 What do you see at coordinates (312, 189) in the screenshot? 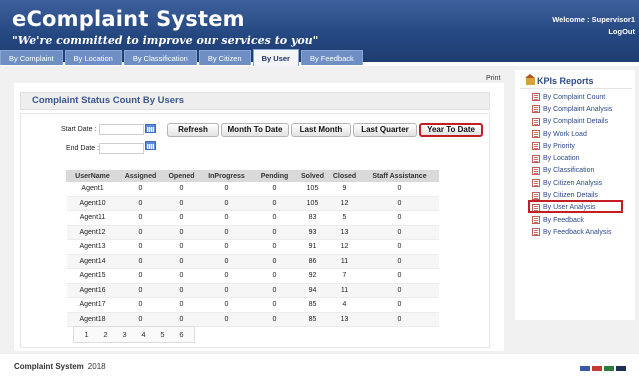
I see `count-cell: 105` at bounding box center [312, 189].